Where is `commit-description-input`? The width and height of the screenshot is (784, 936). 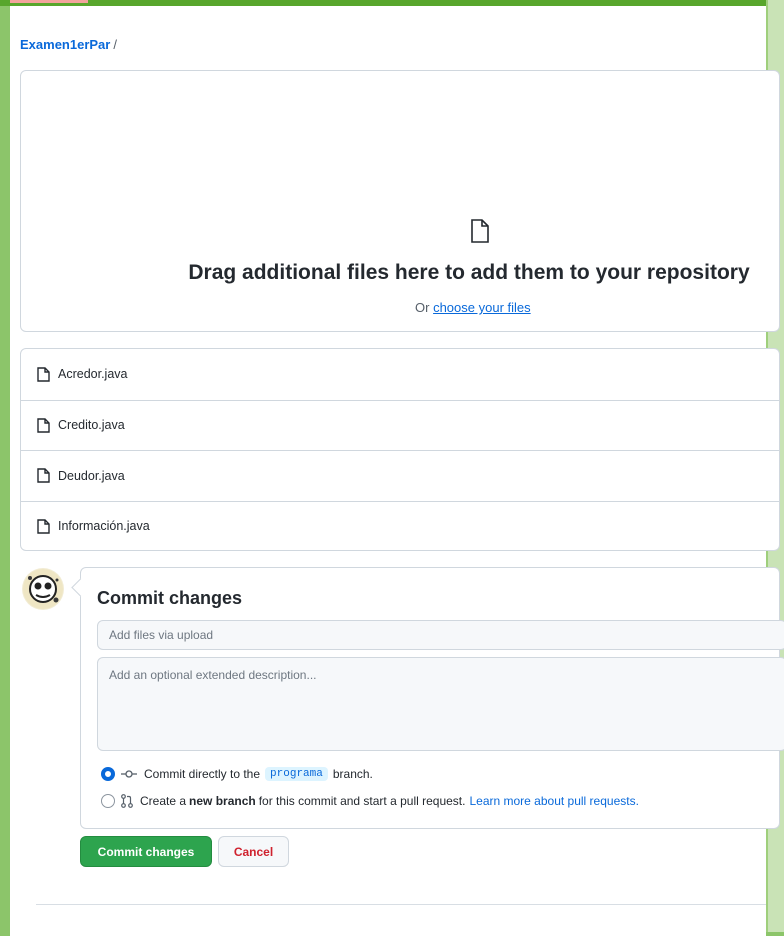
commit-description-input is located at coordinates (440, 704).